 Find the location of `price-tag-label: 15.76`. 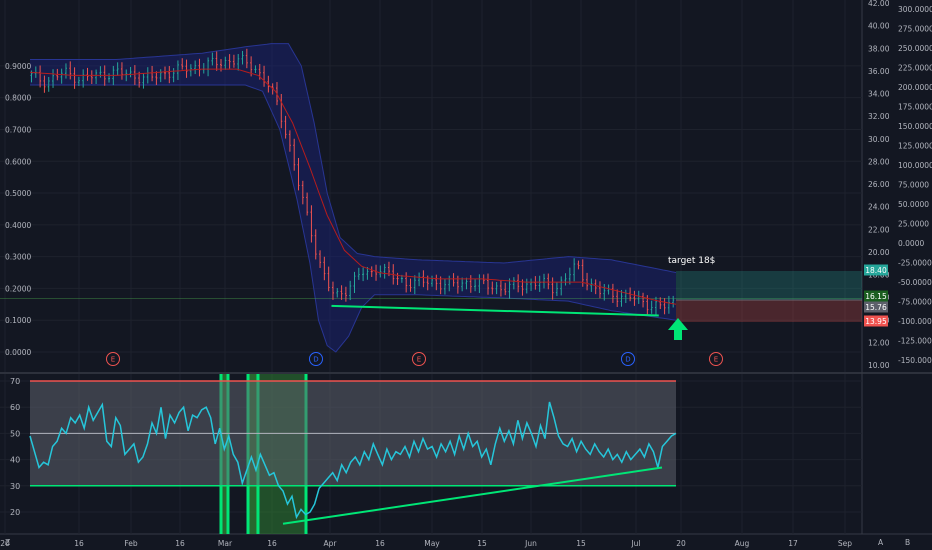

price-tag-label: 15.76 is located at coordinates (876, 307).